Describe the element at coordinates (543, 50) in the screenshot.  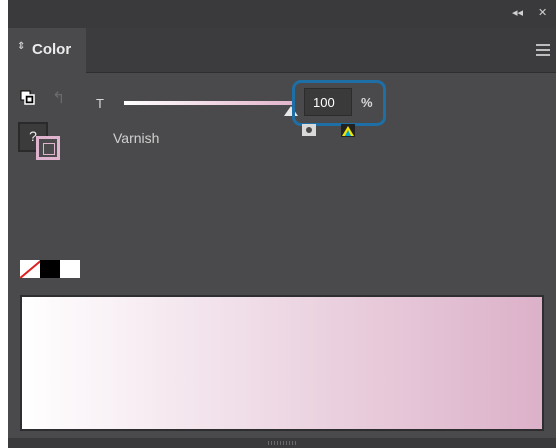
I see `panel-menu-icon` at that location.